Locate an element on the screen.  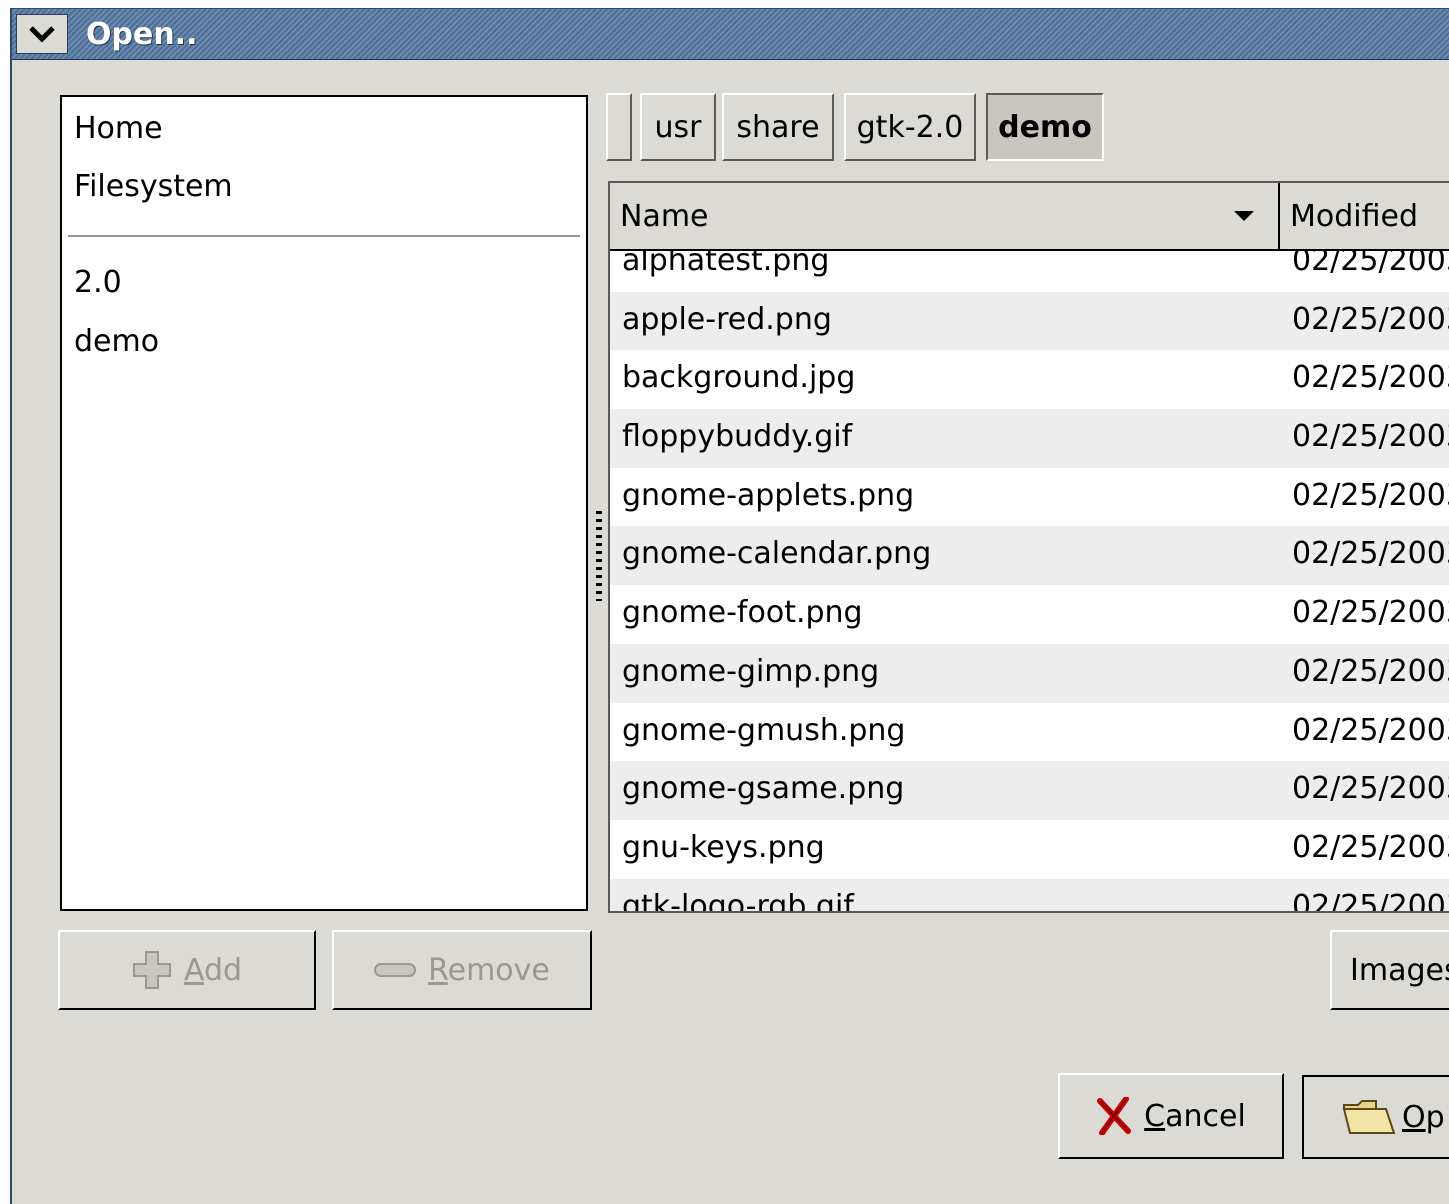
table-row: gnome-foot.png 02/25/2003 is located at coordinates (1029, 614).